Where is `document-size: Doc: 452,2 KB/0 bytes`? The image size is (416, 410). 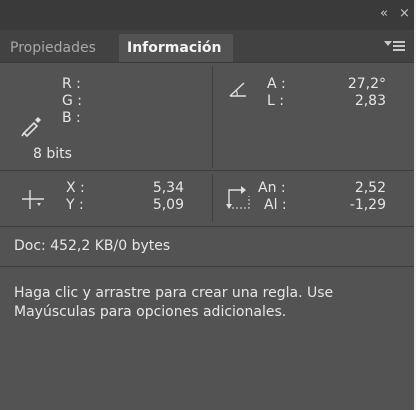
document-size: Doc: 452,2 KB/0 bytes is located at coordinates (92, 246).